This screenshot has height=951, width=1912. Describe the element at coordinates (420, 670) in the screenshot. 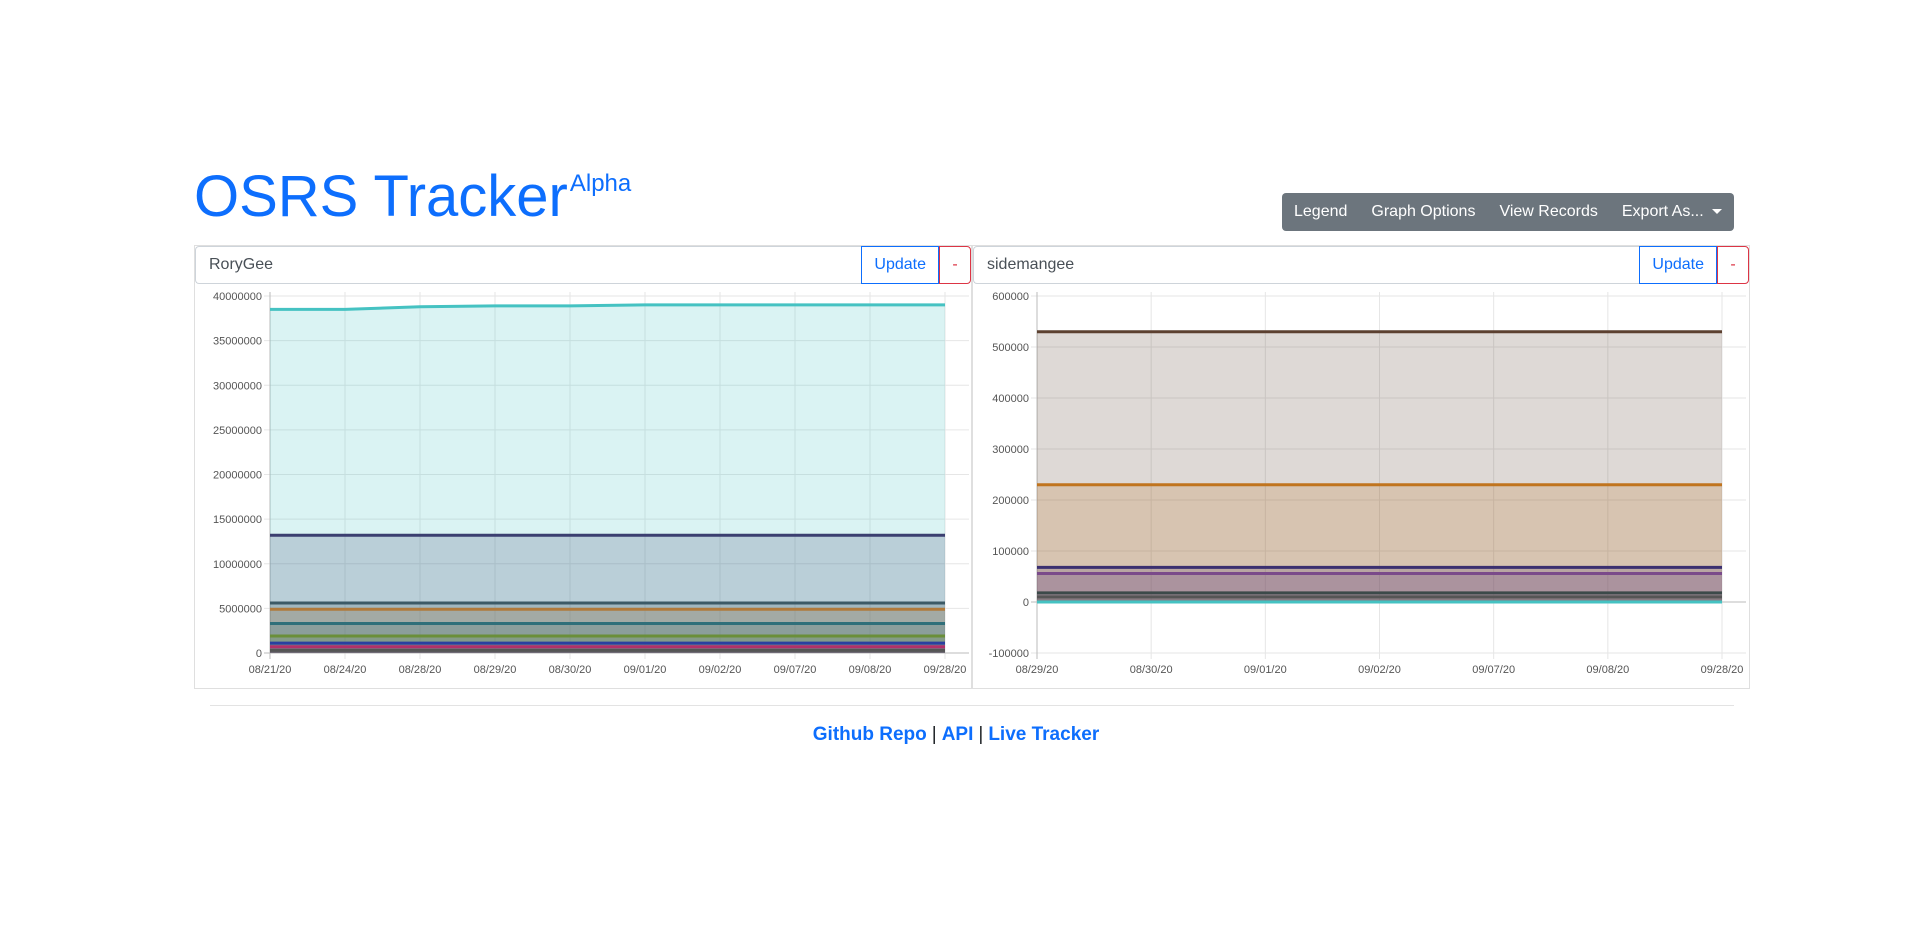

I see `x-tick-label: 08/28/20` at that location.